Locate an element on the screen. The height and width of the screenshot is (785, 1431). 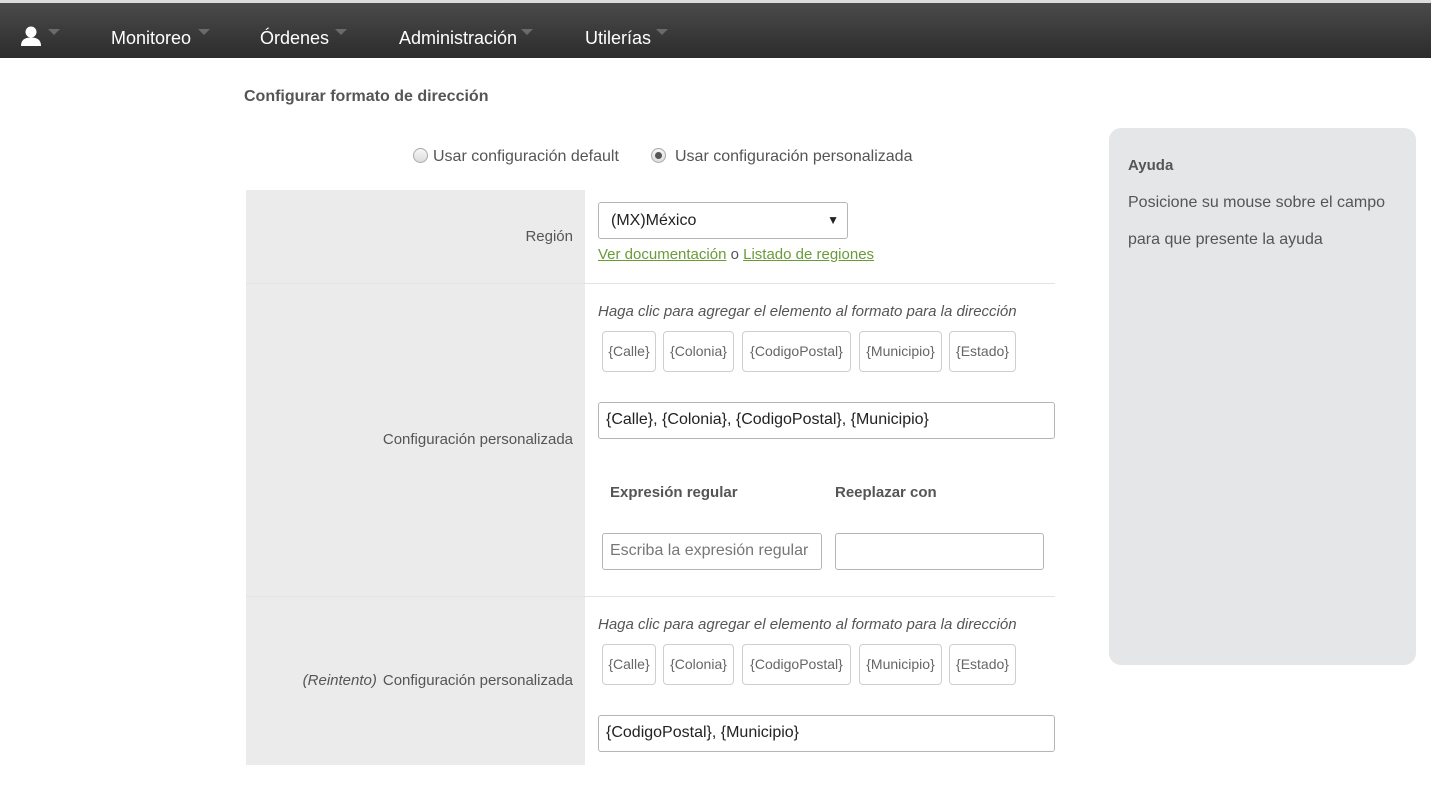
region-label-cell: Región is located at coordinates (415, 236).